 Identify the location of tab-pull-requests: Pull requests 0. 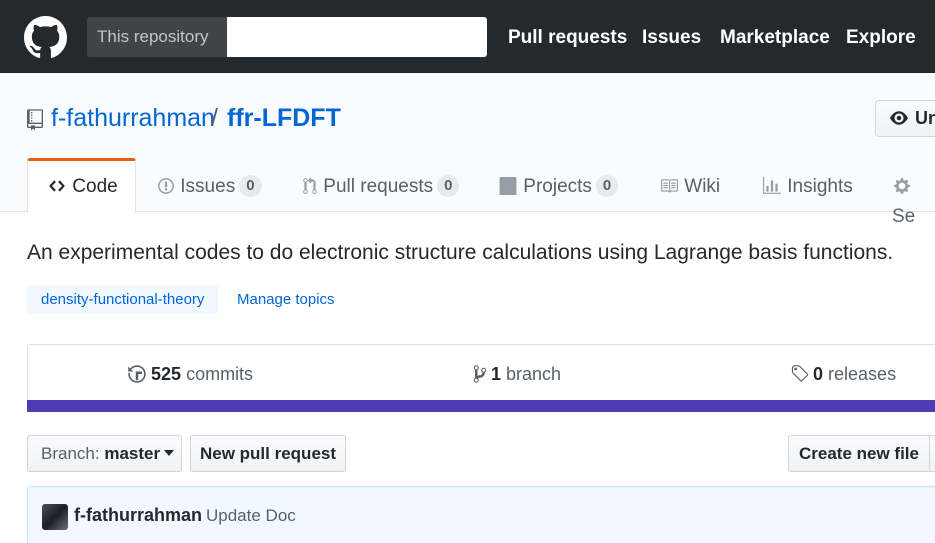
(381, 185).